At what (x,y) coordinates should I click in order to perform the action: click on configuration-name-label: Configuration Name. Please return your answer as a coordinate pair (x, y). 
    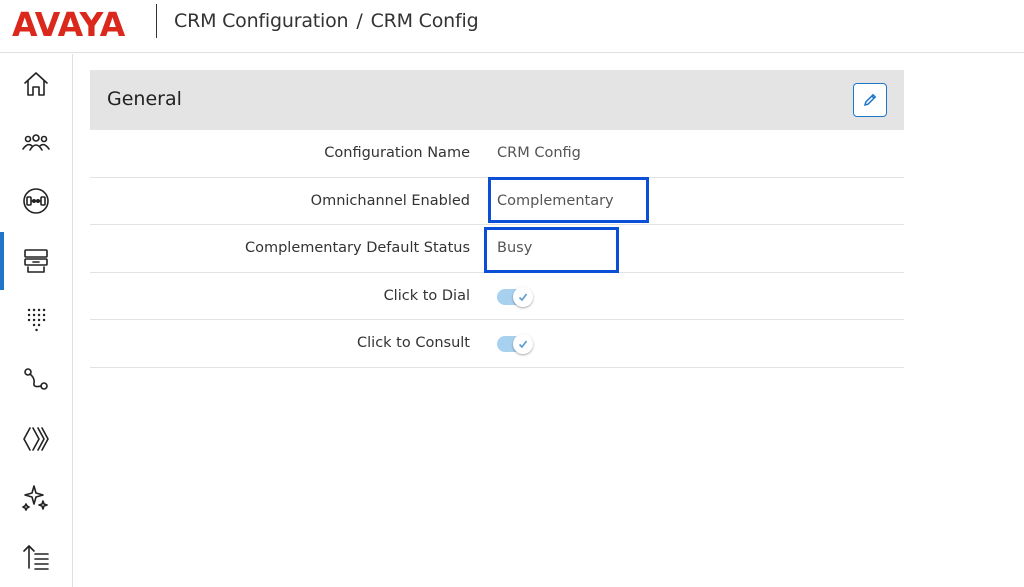
    Looking at the image, I should click on (397, 153).